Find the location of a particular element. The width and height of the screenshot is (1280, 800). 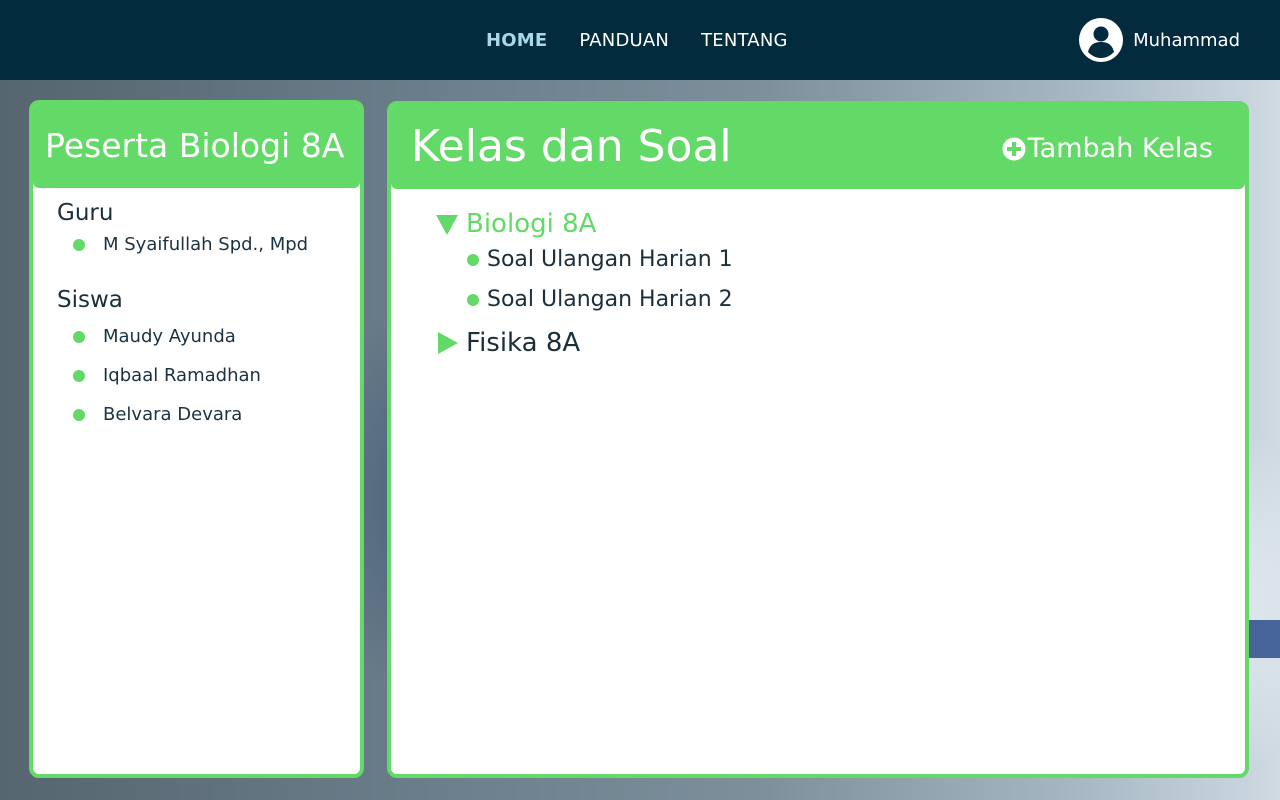

class-name: Fisika 8A is located at coordinates (523, 343).